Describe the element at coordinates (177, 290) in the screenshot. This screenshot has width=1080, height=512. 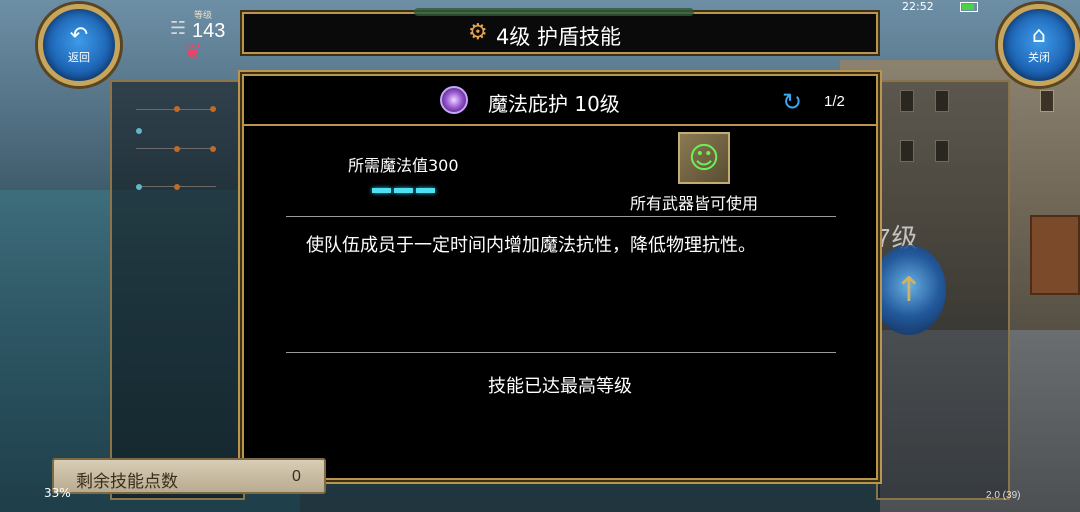
I see `background-skill-tree-panel` at that location.